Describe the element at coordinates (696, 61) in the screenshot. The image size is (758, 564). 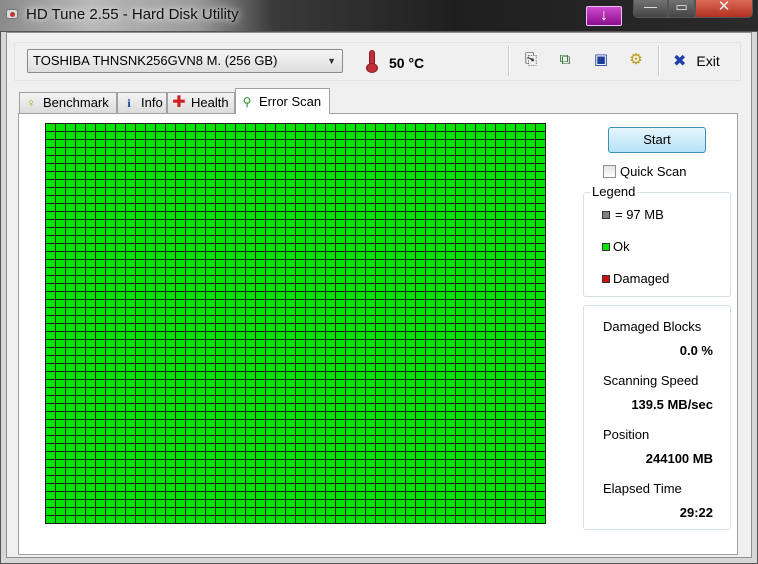
I see `exit-button: ✖ Exit` at that location.